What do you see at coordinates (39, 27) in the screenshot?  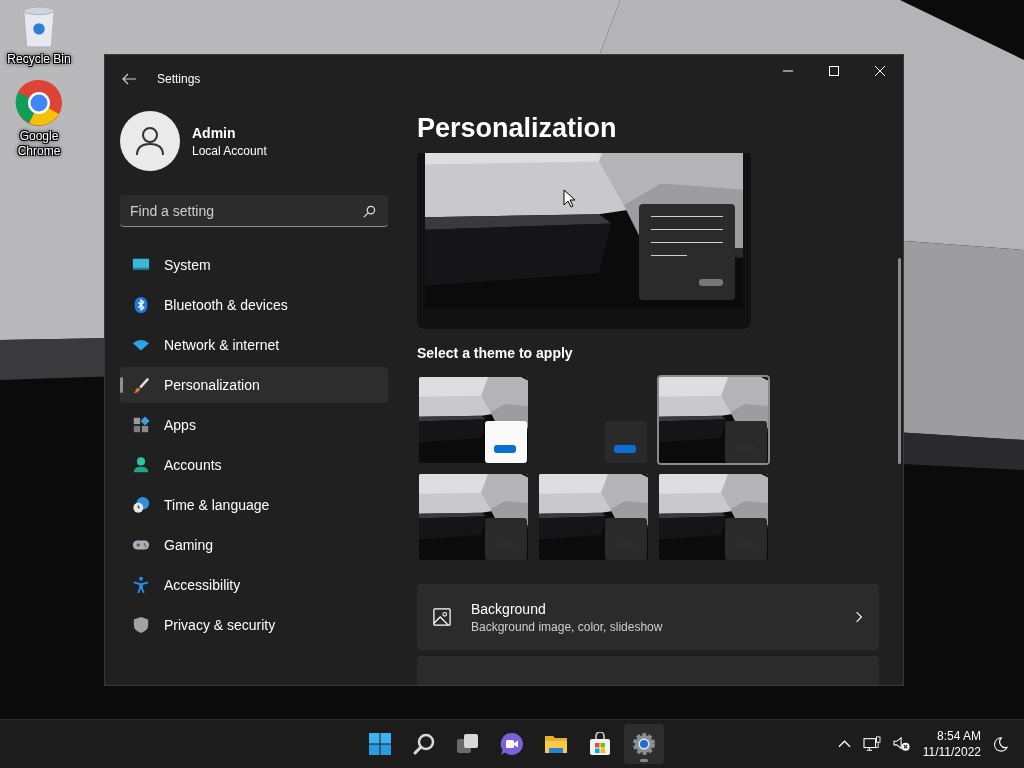 I see `recycle-bin-icon` at bounding box center [39, 27].